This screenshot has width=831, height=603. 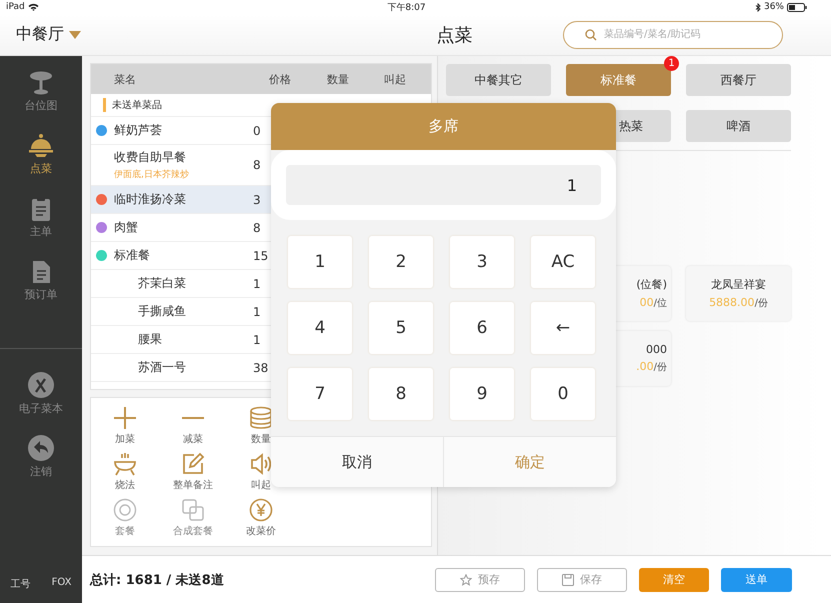 I want to click on page-title: 点菜, so click(x=455, y=35).